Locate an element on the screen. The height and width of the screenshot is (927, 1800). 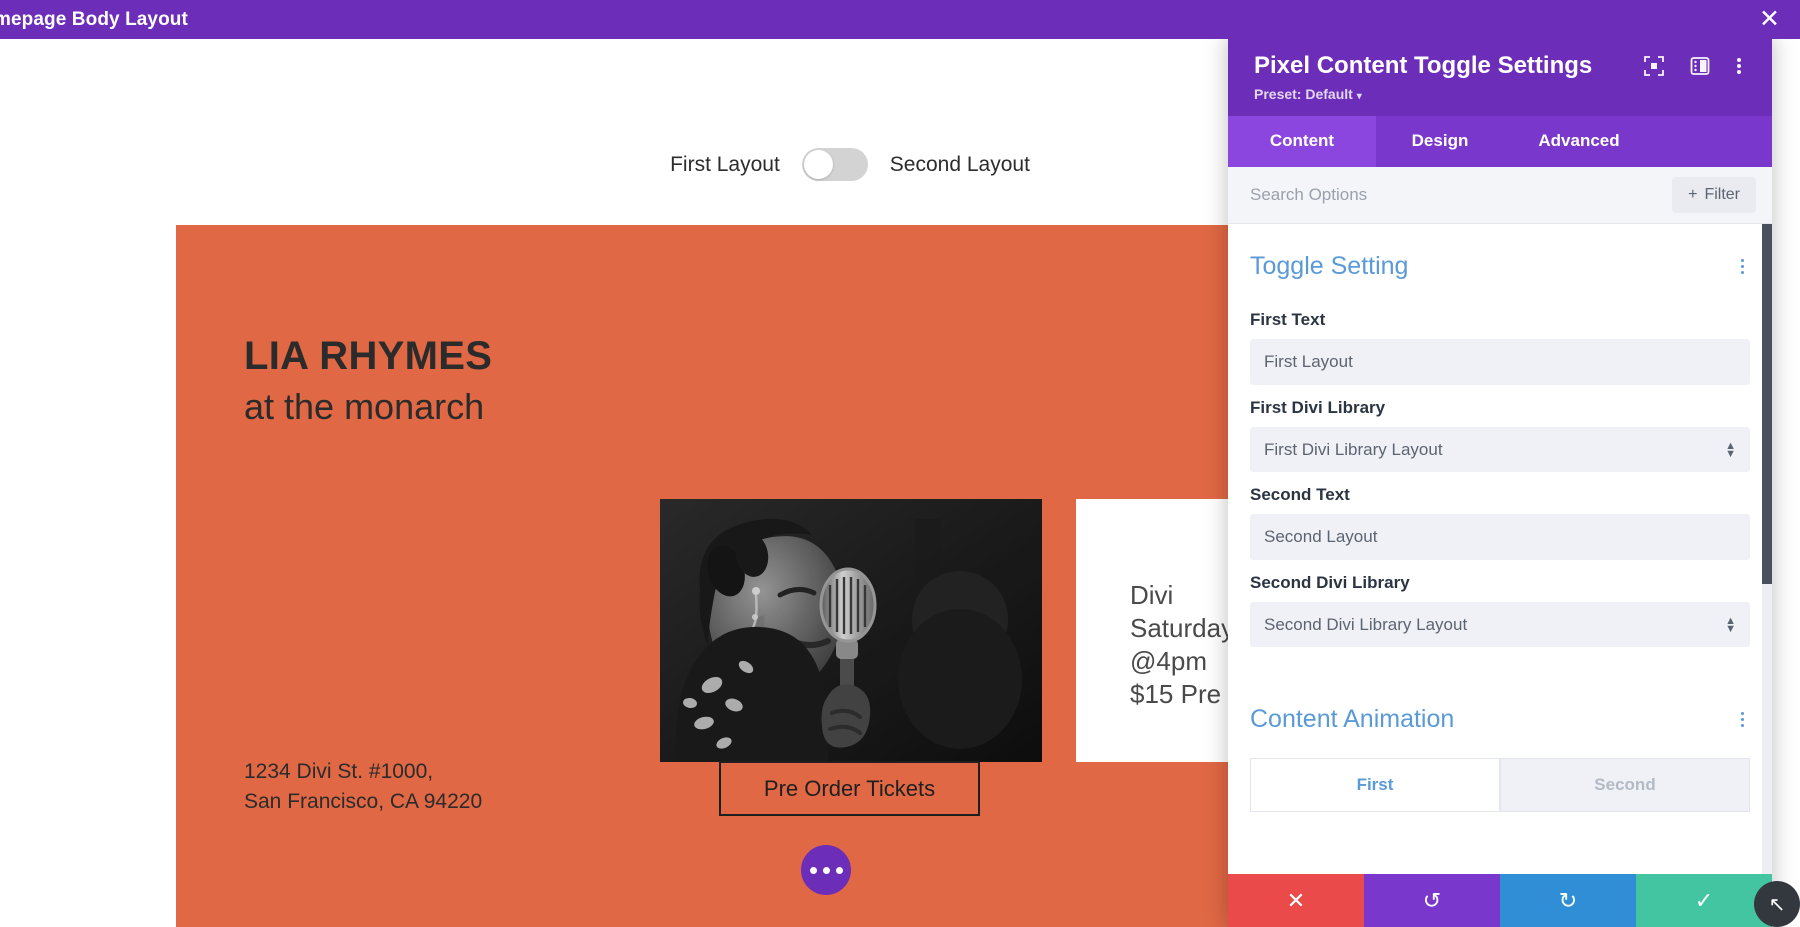
more-options-icon is located at coordinates (1739, 66).